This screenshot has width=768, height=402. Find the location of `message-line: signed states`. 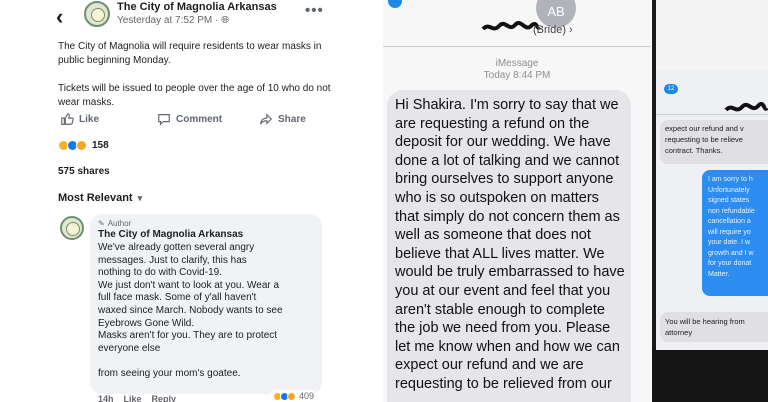

message-line: signed states is located at coordinates (729, 200).